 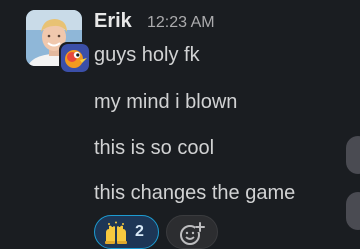 I want to click on raised-hands-icon, so click(x=116, y=232).